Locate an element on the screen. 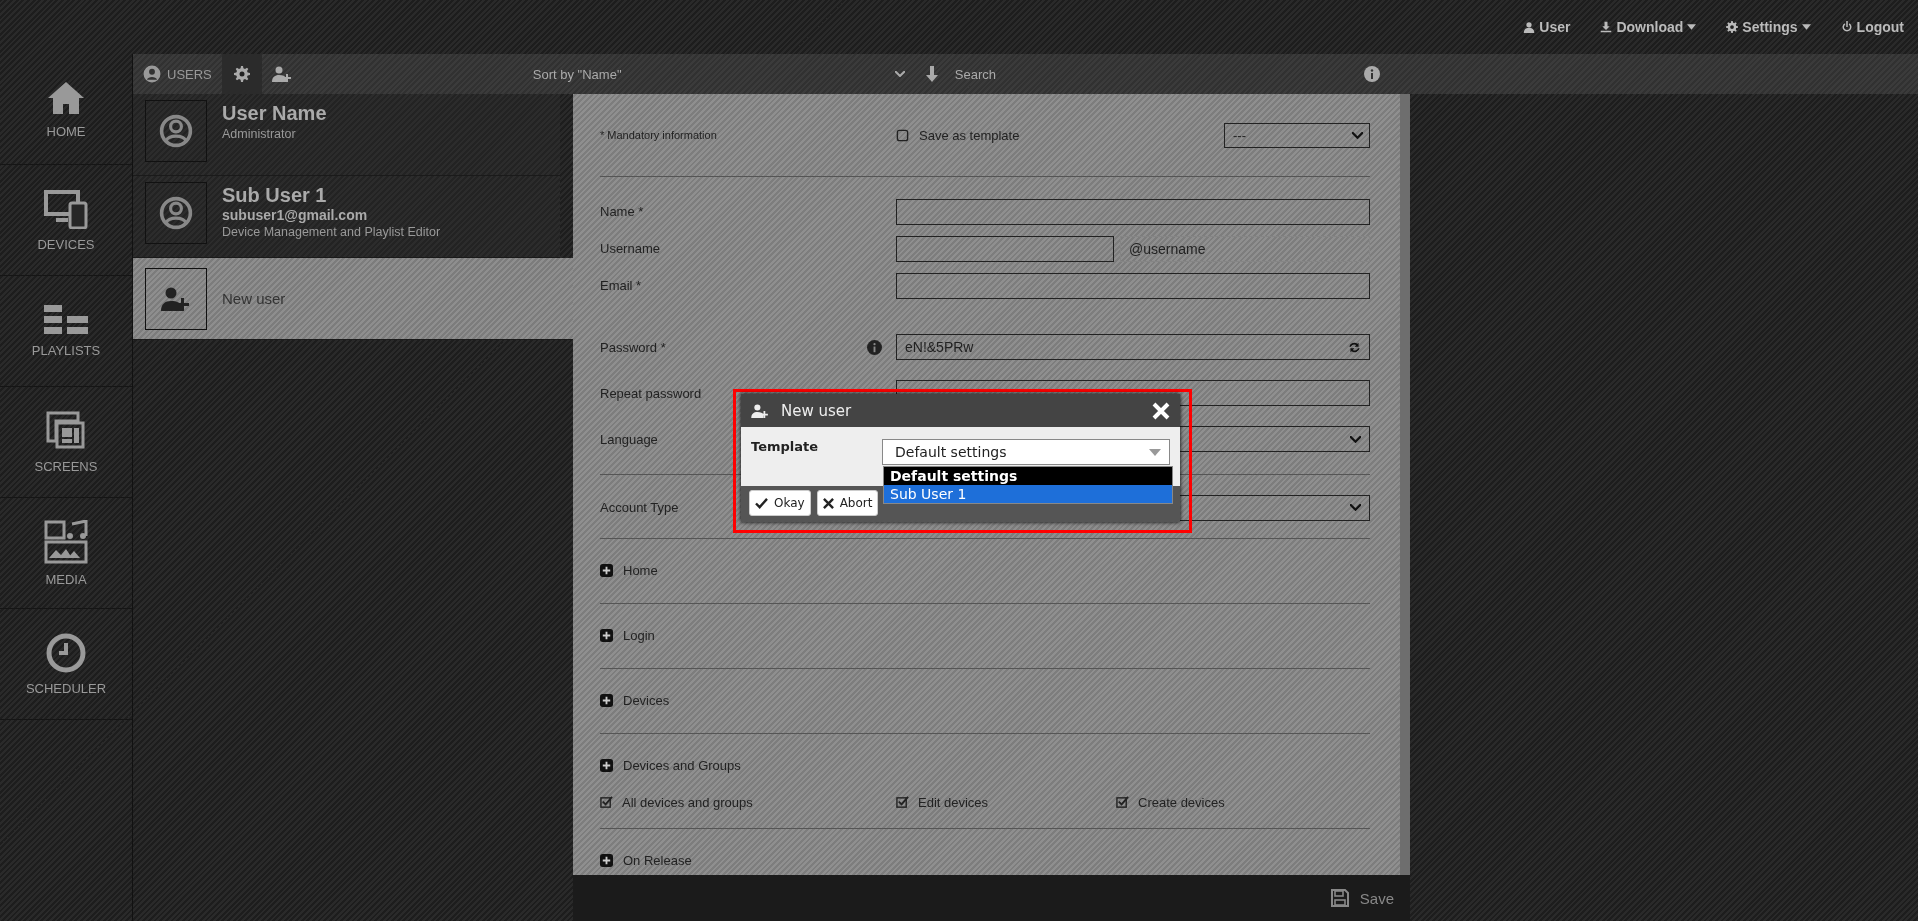  nav-item: SCREENS is located at coordinates (66, 442).